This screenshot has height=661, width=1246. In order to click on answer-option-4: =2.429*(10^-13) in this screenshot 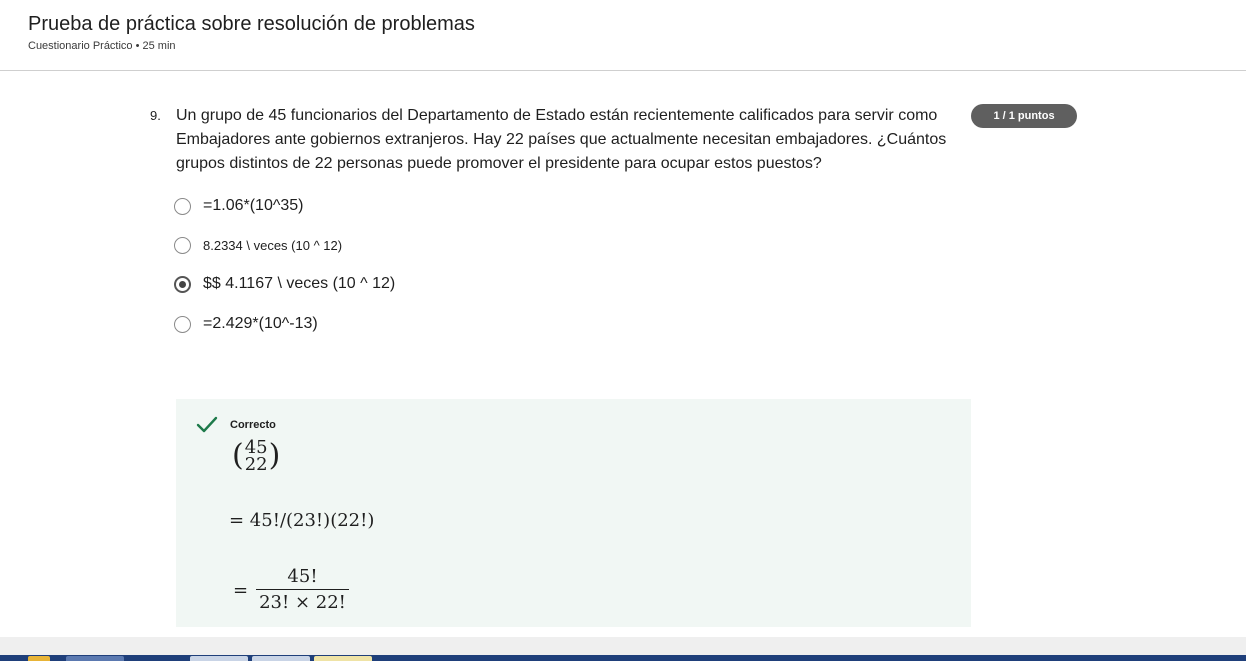, I will do `click(246, 324)`.